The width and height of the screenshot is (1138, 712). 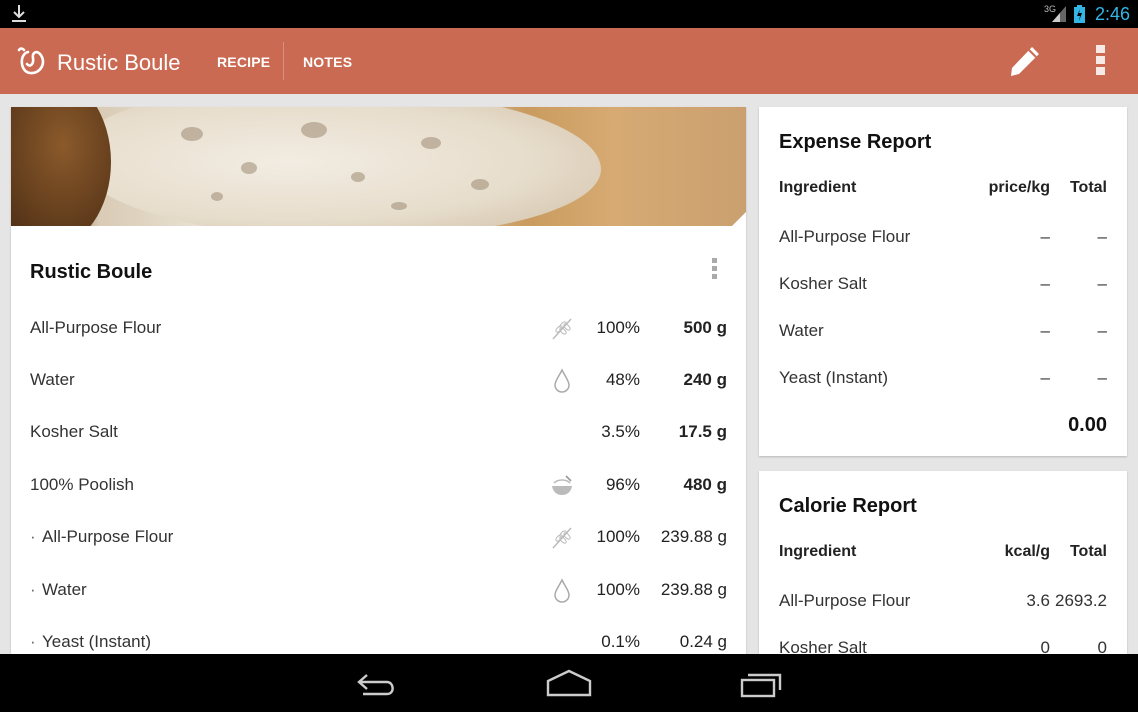 I want to click on table-header: Ingredient price/kg Total, so click(x=943, y=188).